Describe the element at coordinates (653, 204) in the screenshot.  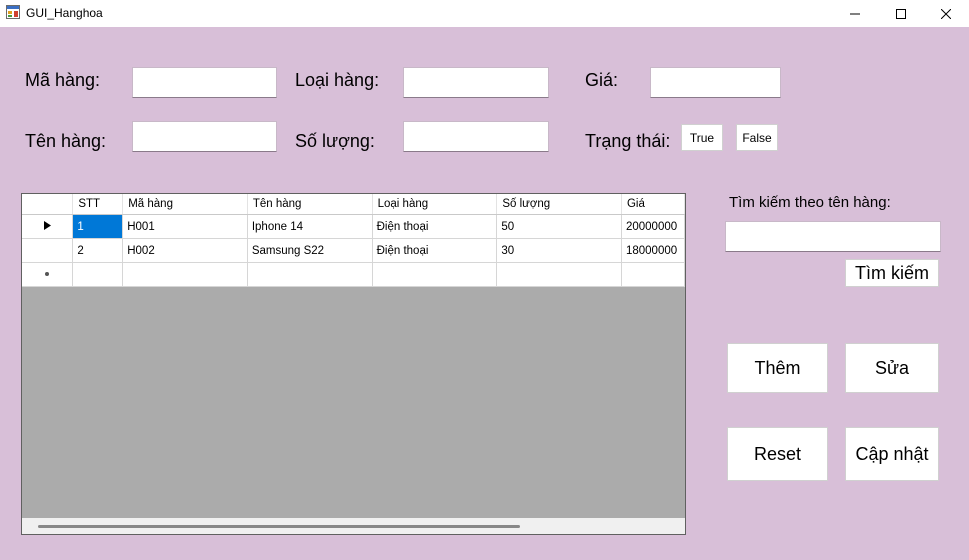
I see `column-header-gia: Giá` at that location.